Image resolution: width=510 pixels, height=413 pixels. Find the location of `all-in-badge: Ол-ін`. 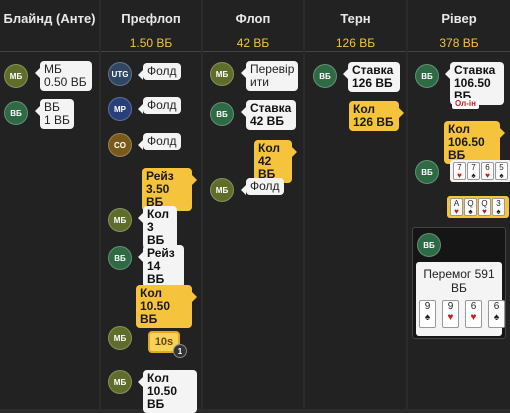

all-in-badge: Ол-ін is located at coordinates (465, 103).